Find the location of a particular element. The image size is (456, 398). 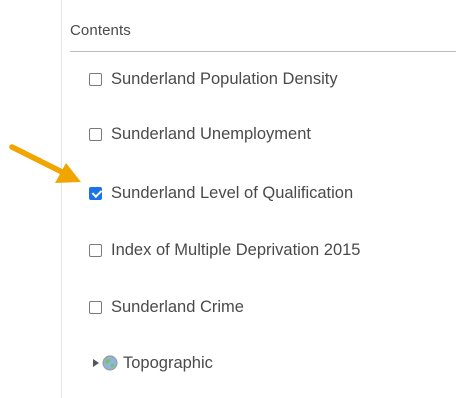

title-divider is located at coordinates (263, 51).